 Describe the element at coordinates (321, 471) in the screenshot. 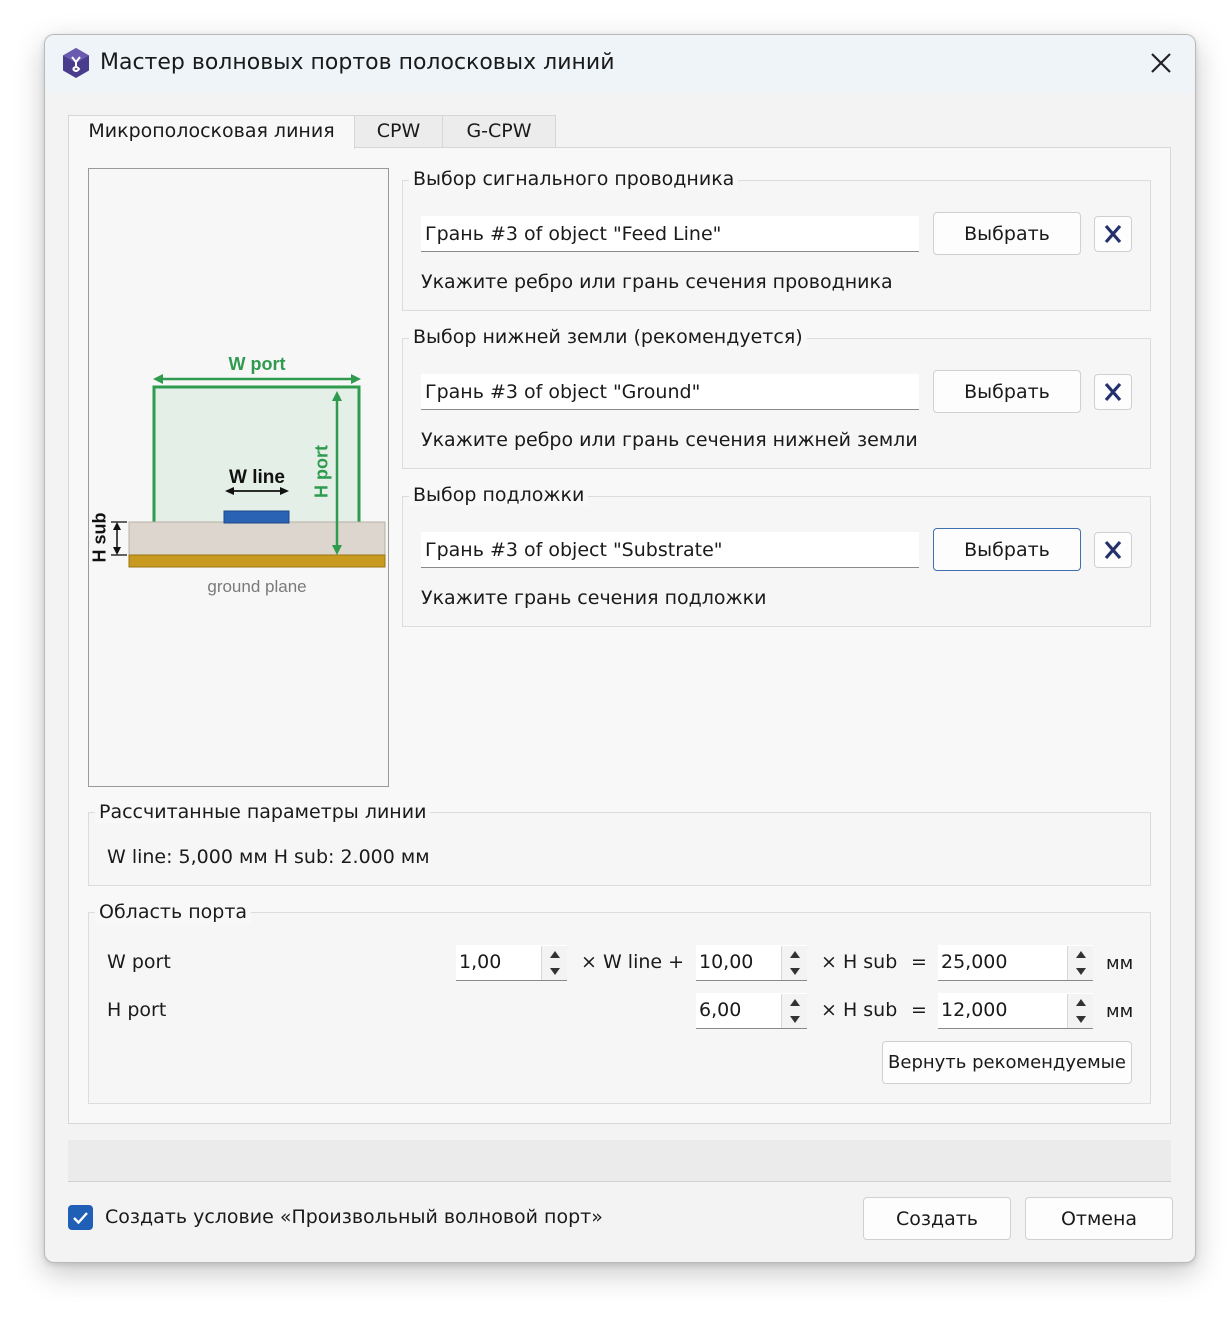

I see `h-port-label: H port` at that location.